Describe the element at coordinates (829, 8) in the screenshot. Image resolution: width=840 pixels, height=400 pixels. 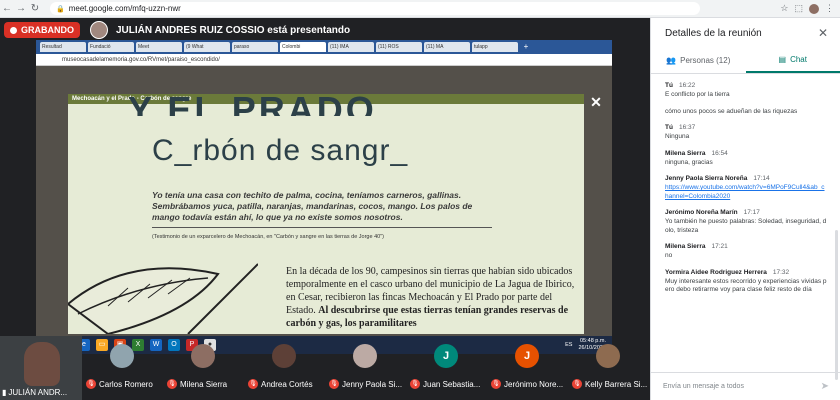
I see `menu-icon: ⋮` at that location.